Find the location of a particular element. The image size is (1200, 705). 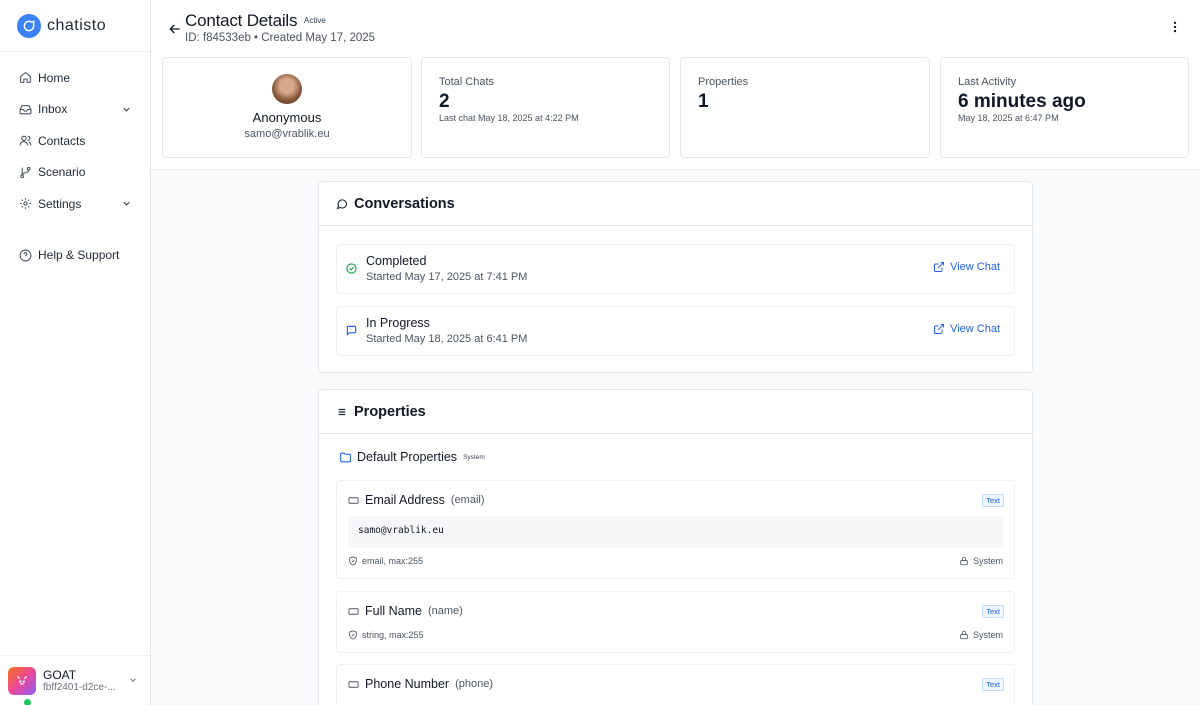

property-rules: string, max:255 is located at coordinates (386, 635).